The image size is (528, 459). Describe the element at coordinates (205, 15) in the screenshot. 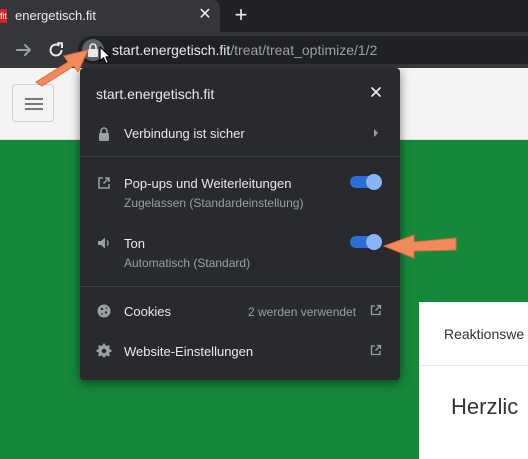

I see `tab-close-icon: ✕` at that location.